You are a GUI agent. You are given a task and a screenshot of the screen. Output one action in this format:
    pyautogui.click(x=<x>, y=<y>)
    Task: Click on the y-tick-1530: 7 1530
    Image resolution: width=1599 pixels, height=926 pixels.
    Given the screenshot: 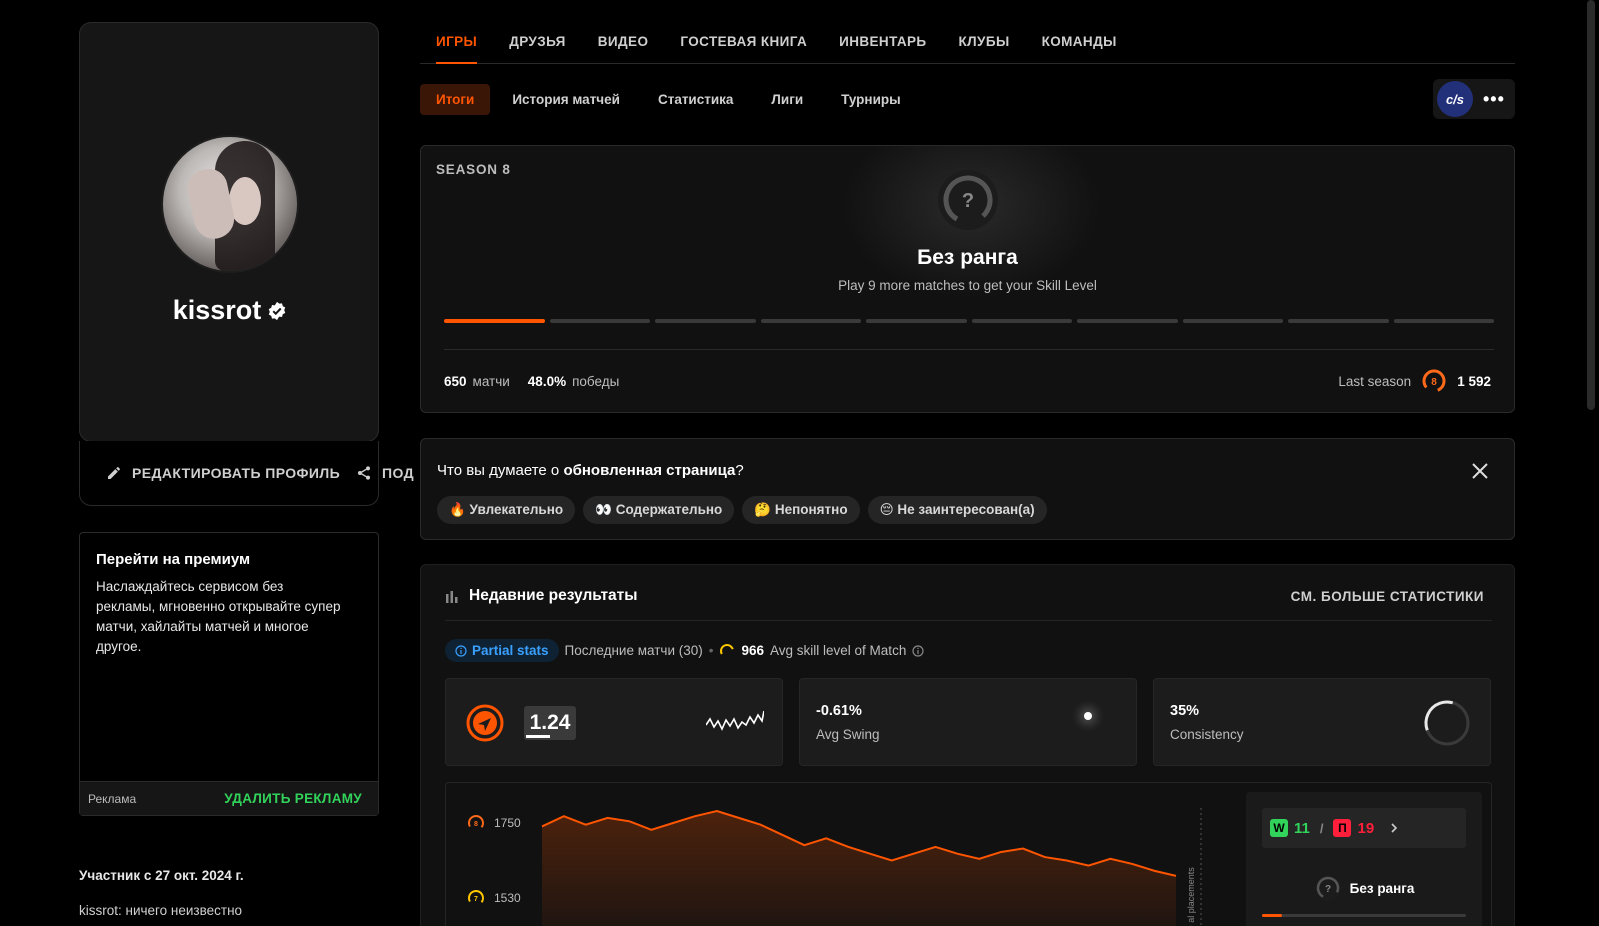 What is the action you would take?
    pyautogui.click(x=494, y=898)
    